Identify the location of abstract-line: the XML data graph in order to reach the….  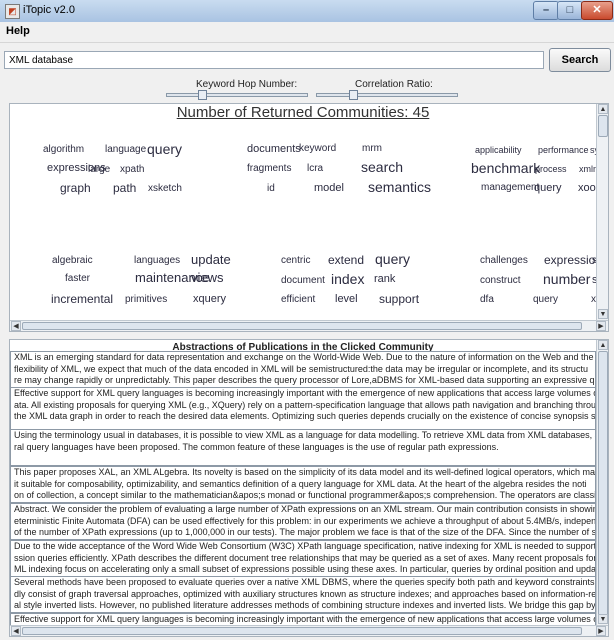
(304, 416).